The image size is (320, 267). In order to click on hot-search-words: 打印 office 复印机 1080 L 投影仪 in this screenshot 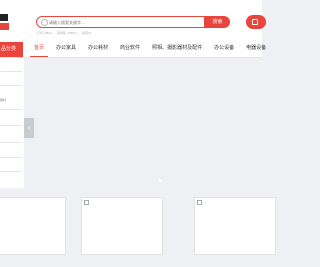, I will do `click(66, 33)`.